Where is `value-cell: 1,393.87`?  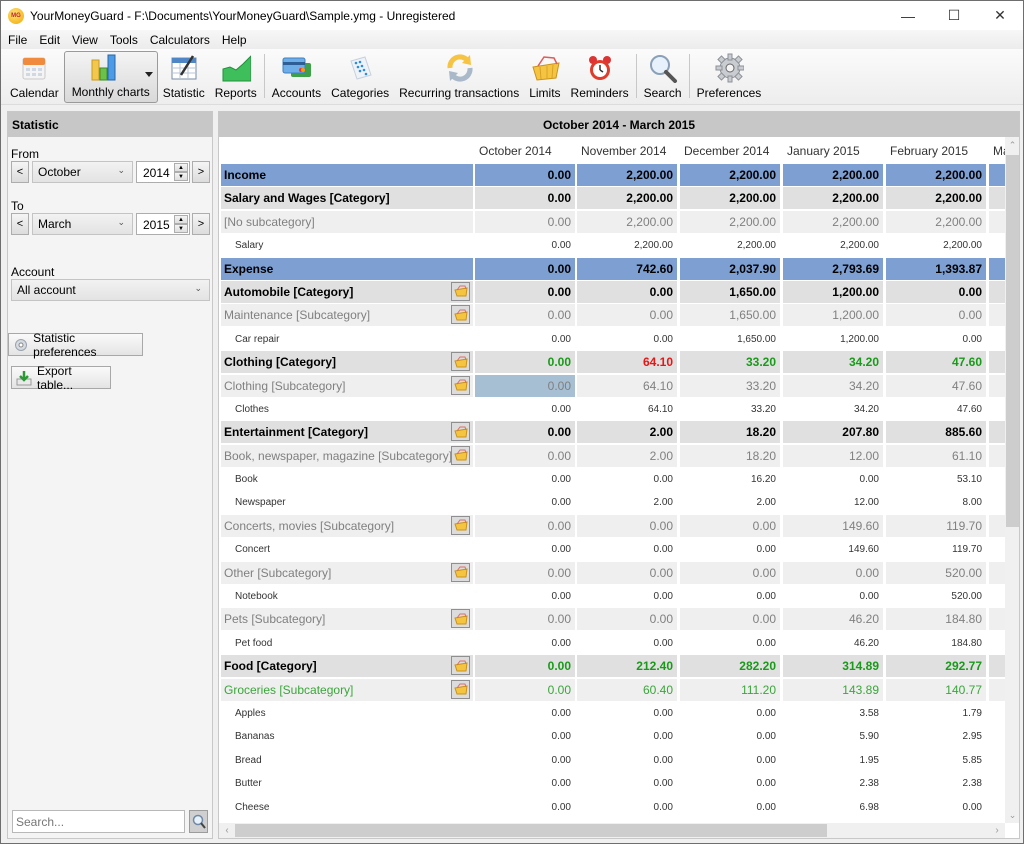 value-cell: 1,393.87 is located at coordinates (936, 268).